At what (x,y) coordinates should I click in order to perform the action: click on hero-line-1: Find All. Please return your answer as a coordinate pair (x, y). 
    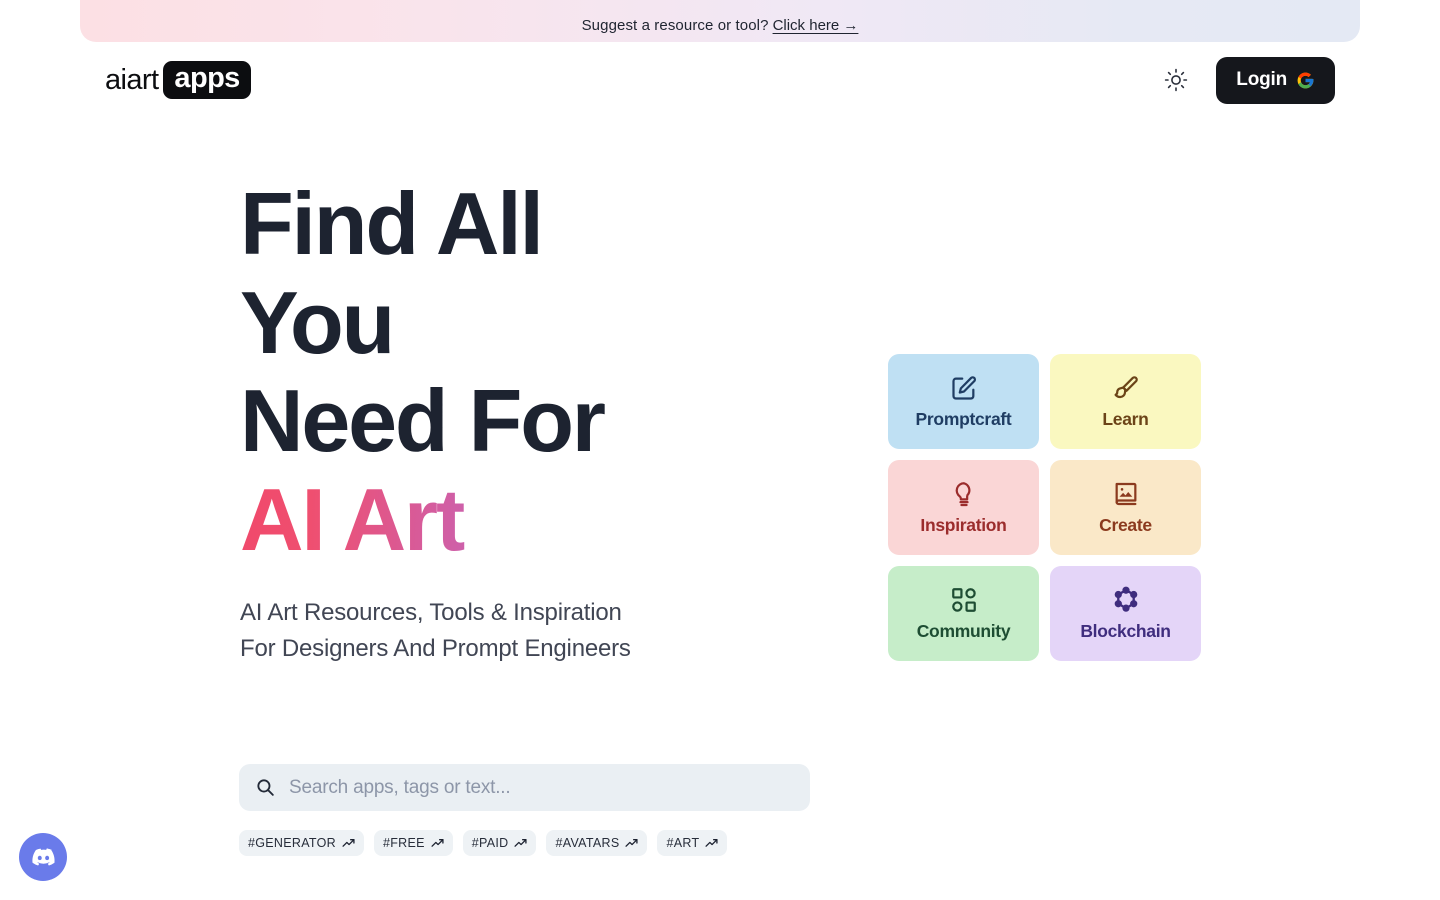
    Looking at the image, I should click on (392, 223).